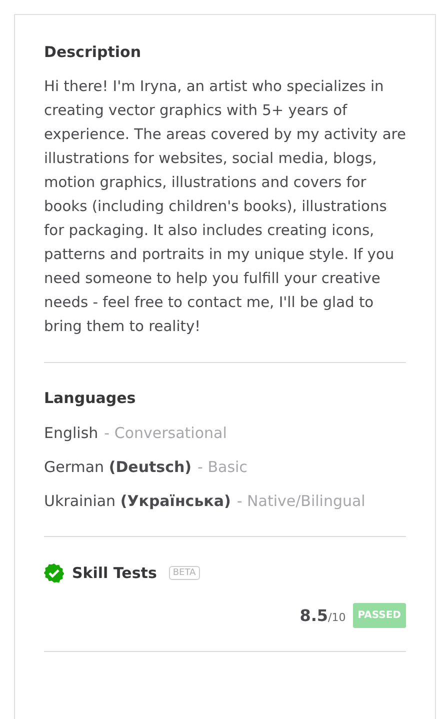 This screenshot has height=719, width=445. I want to click on beta-badge: BETA, so click(184, 573).